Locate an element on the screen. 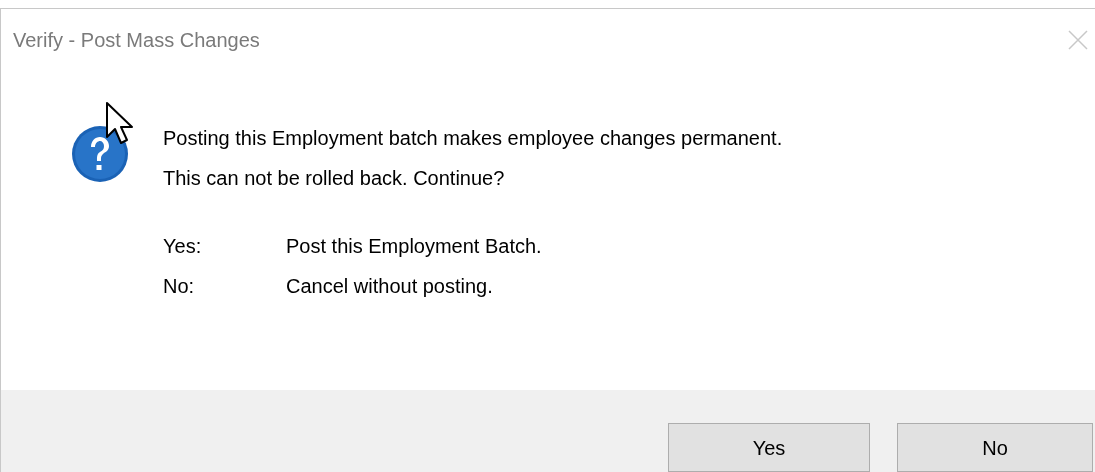 This screenshot has width=1095, height=472. dialog-button: Yes is located at coordinates (769, 447).